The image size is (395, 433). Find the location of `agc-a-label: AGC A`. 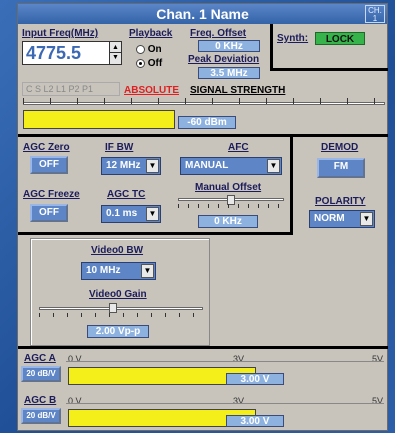

agc-a-label: AGC A is located at coordinates (40, 358).